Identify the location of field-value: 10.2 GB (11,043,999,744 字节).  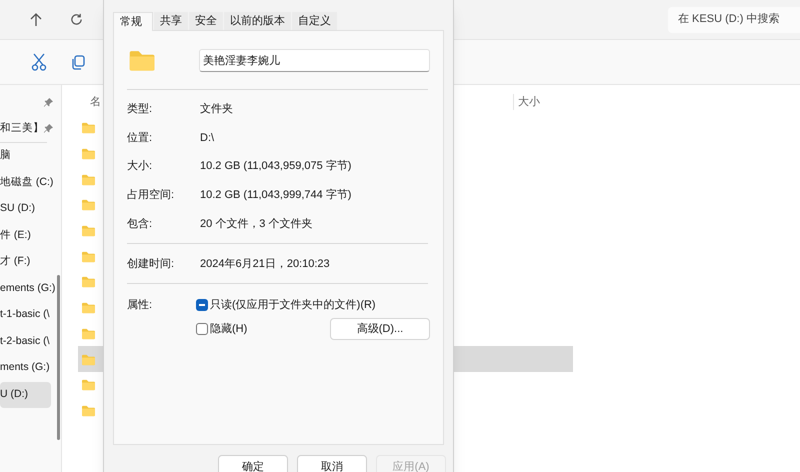
(276, 196).